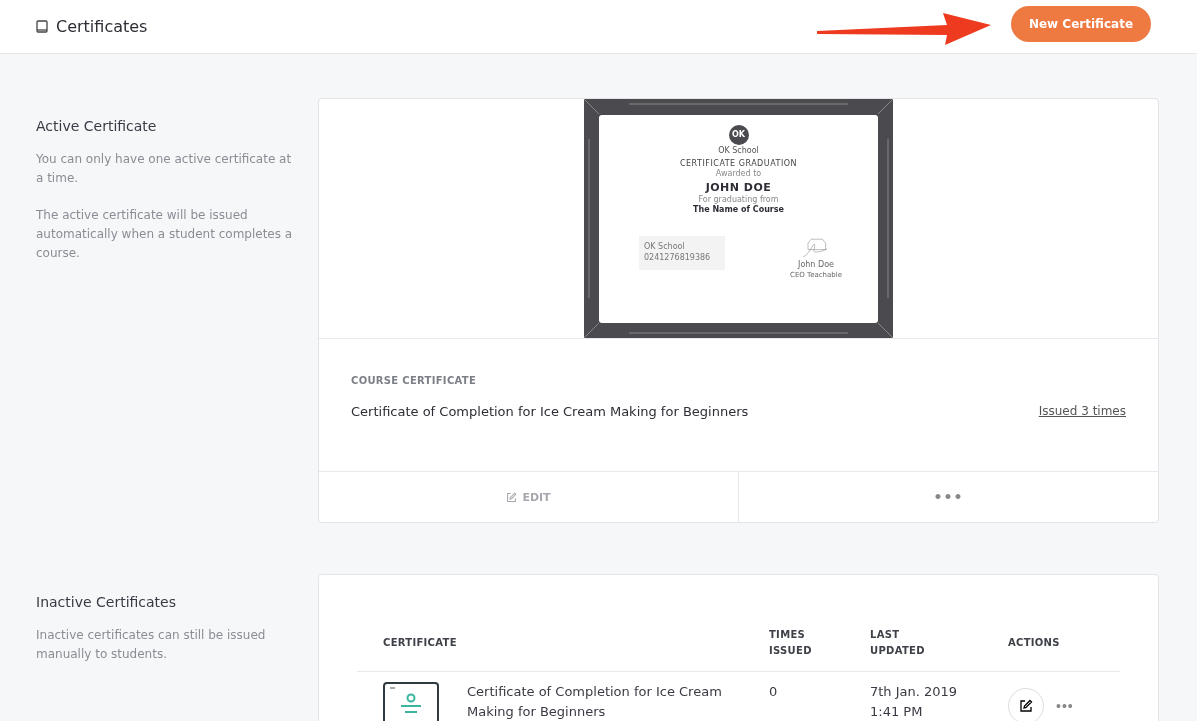 The height and width of the screenshot is (721, 1197). What do you see at coordinates (738, 163) in the screenshot?
I see `certificate-heading: CERTIFICATE GRADUATION` at bounding box center [738, 163].